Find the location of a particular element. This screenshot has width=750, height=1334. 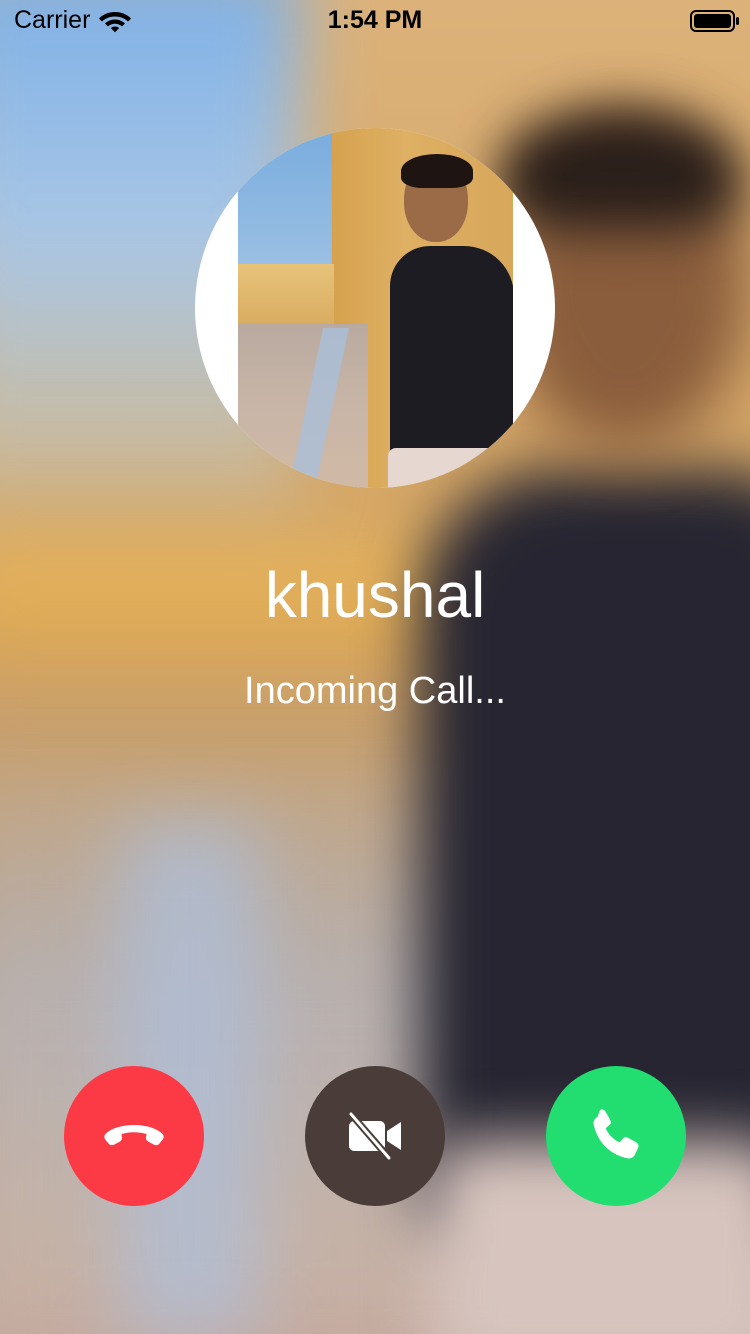

video-off-icon is located at coordinates (374, 1136).